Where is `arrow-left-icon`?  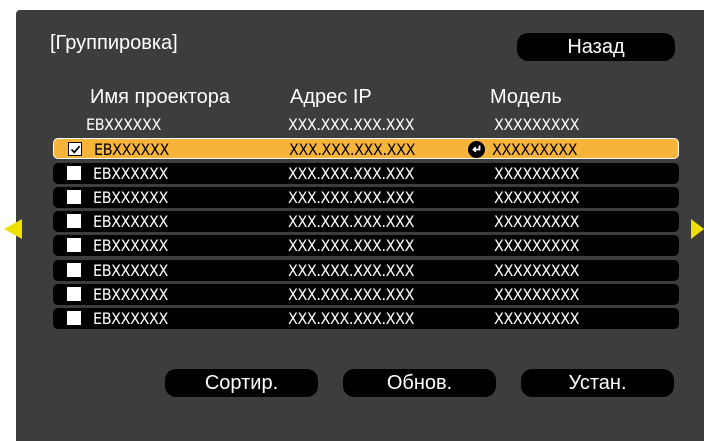
arrow-left-icon is located at coordinates (13, 229).